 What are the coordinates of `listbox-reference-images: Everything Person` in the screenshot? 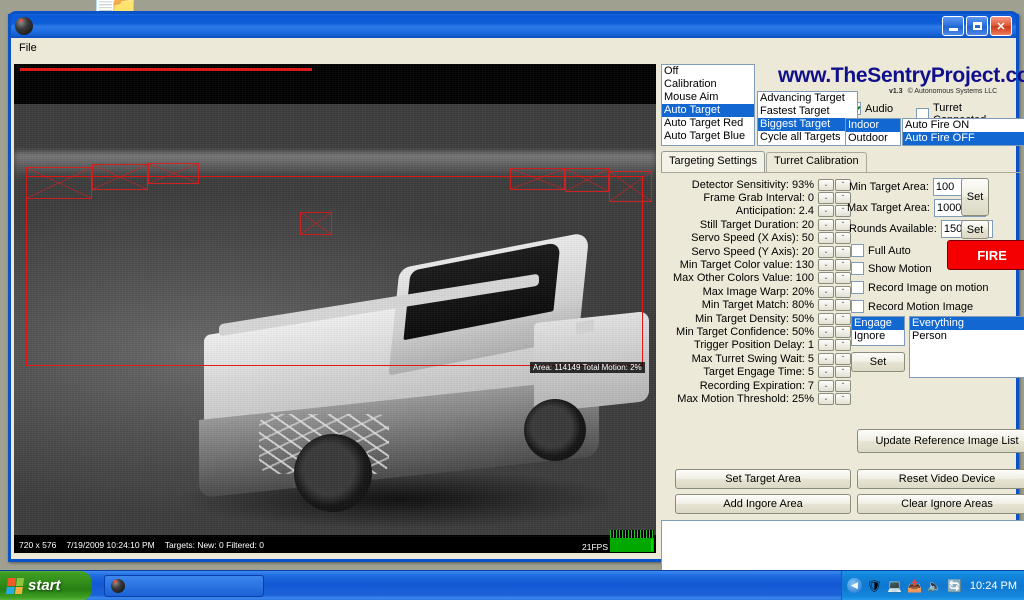 It's located at (966, 347).